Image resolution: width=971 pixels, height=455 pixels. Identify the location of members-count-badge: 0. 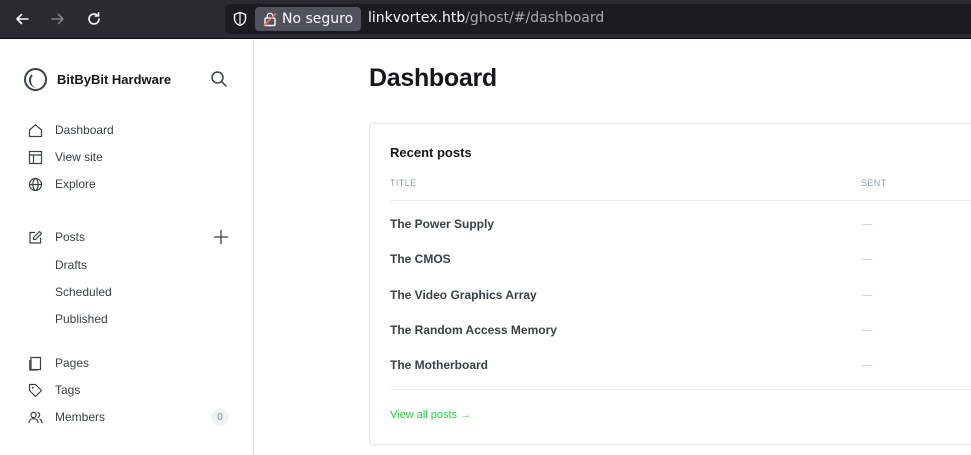
(220, 417).